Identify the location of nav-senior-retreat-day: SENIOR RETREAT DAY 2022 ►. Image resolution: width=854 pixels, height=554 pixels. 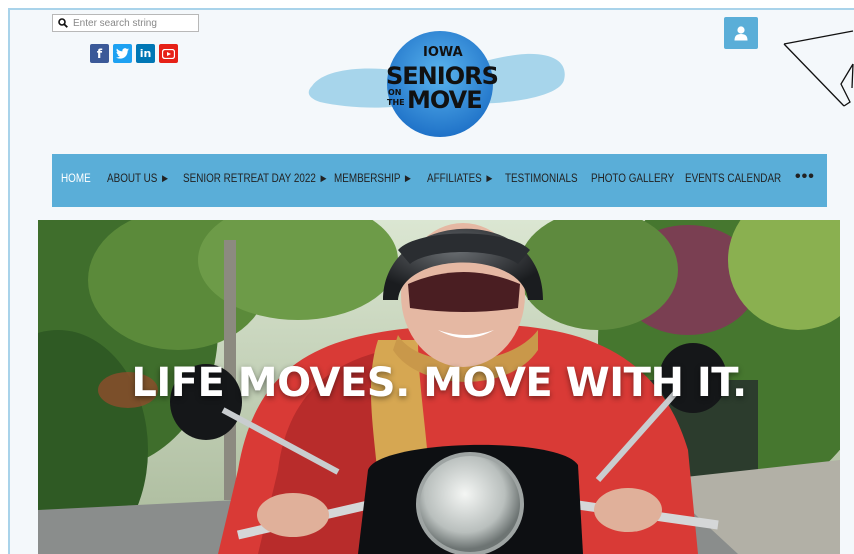
(255, 179).